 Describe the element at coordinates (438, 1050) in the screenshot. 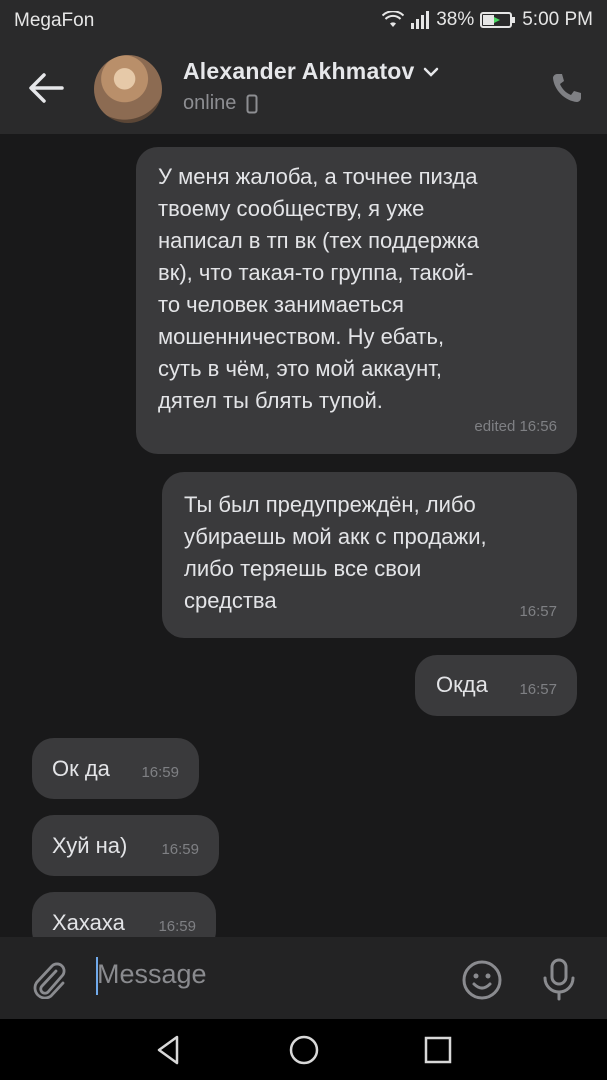

I see `nav-recents-icon` at that location.